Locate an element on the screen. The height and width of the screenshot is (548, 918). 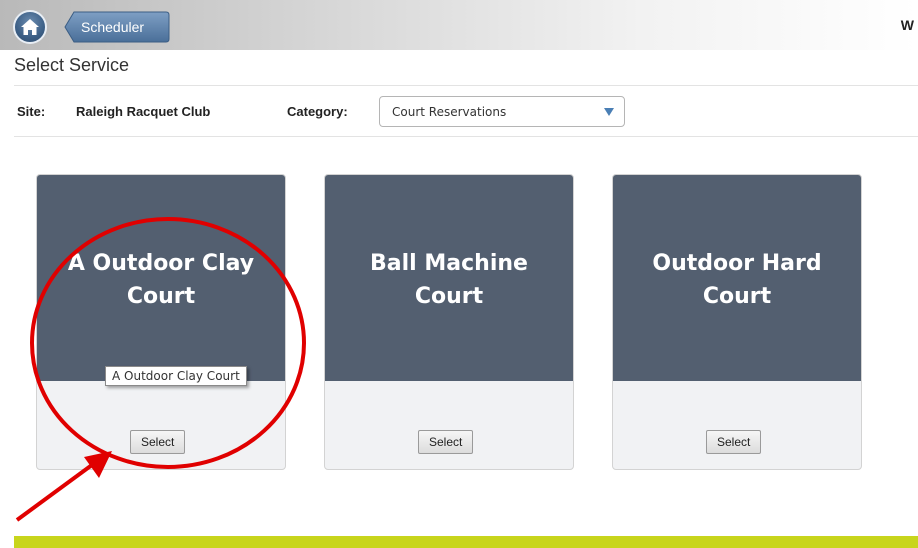
breadcrumb-label: Scheduler is located at coordinates (113, 27).